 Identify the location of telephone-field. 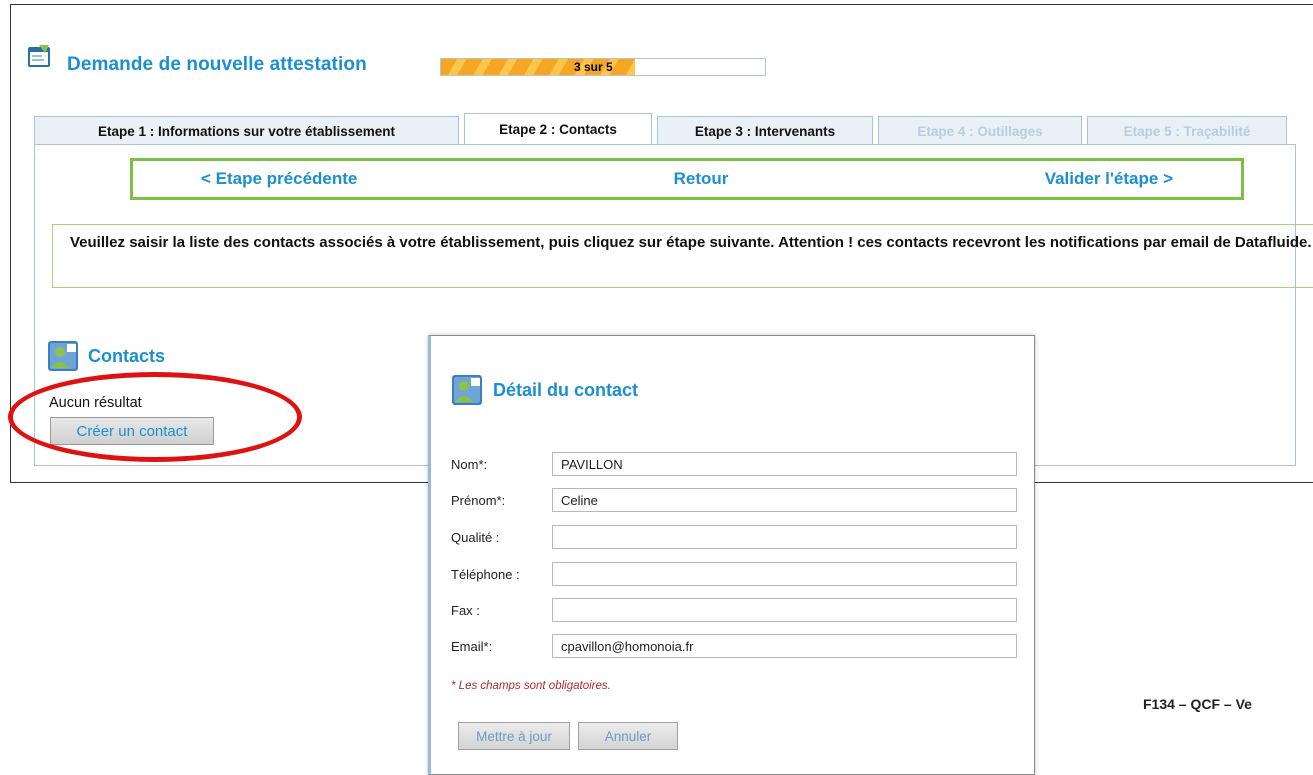
(784, 574).